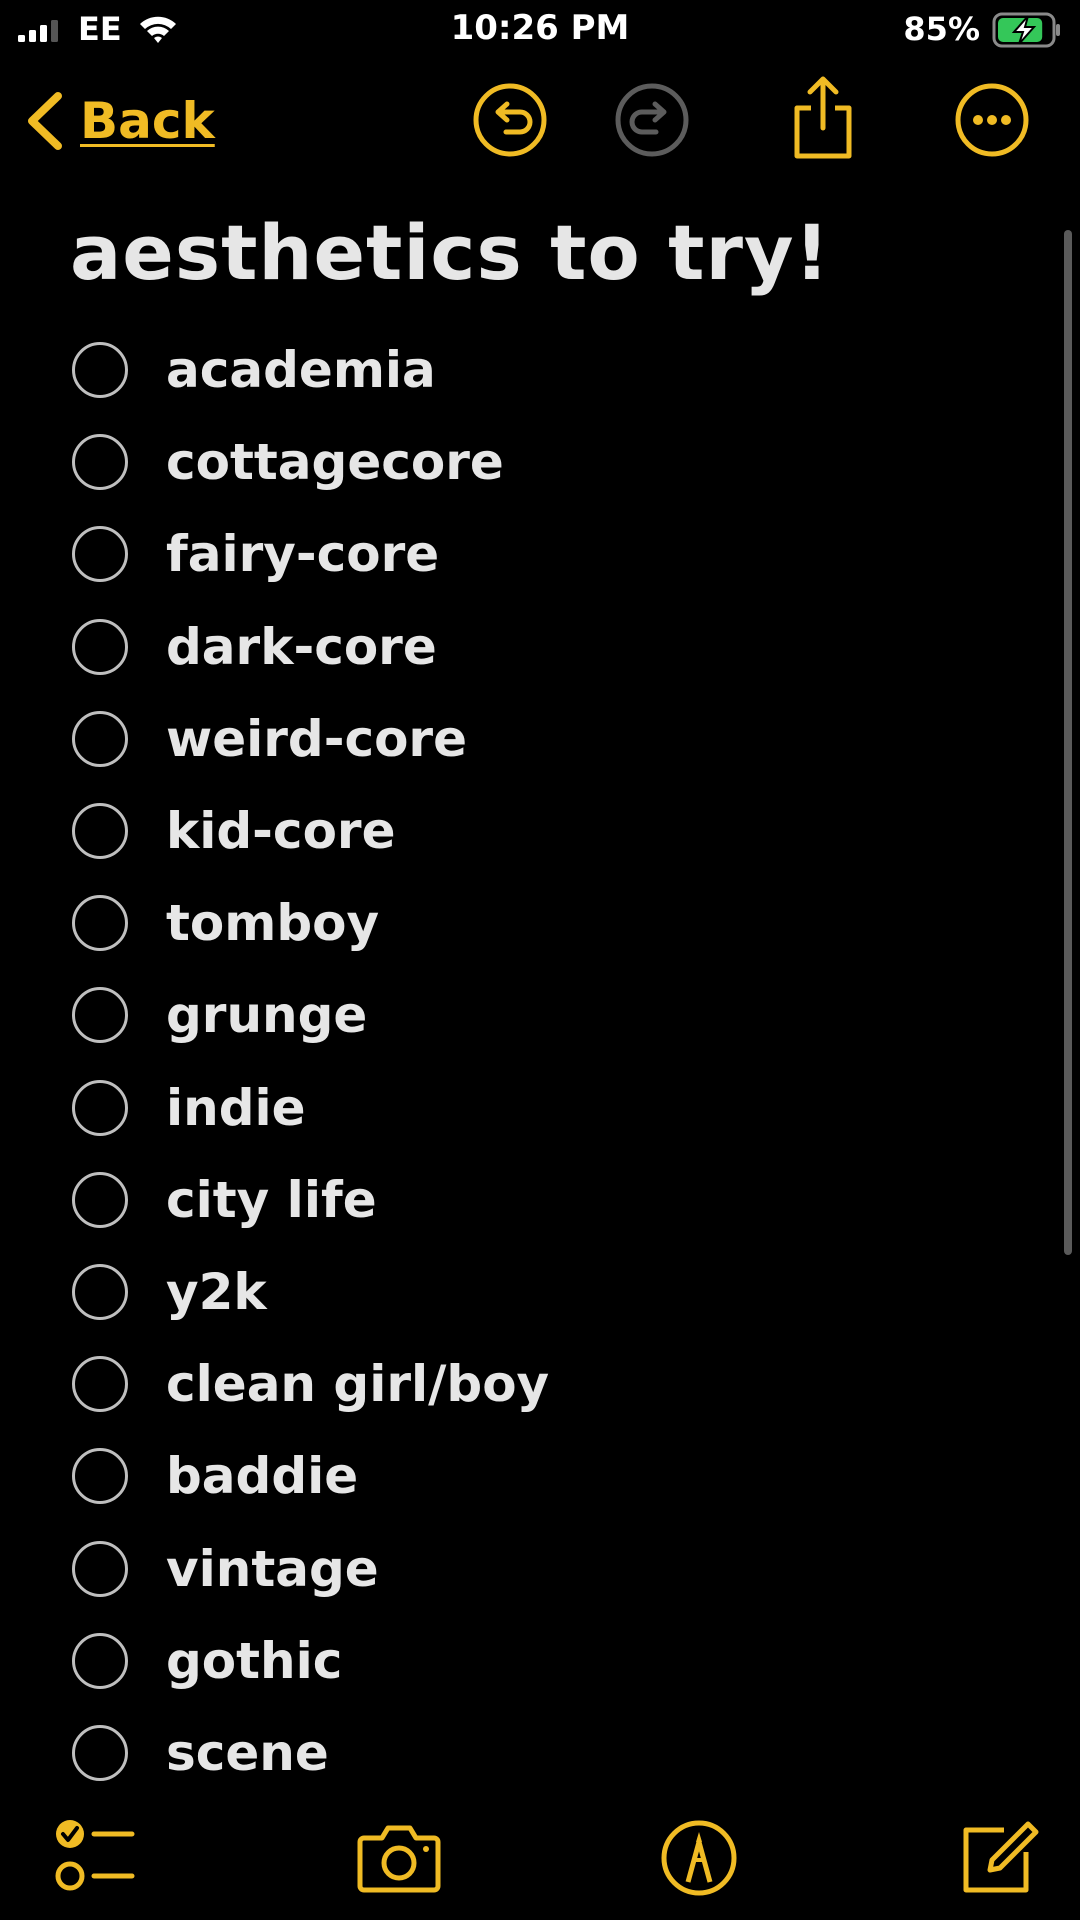  I want to click on checklist-item-label: city life, so click(271, 1200).